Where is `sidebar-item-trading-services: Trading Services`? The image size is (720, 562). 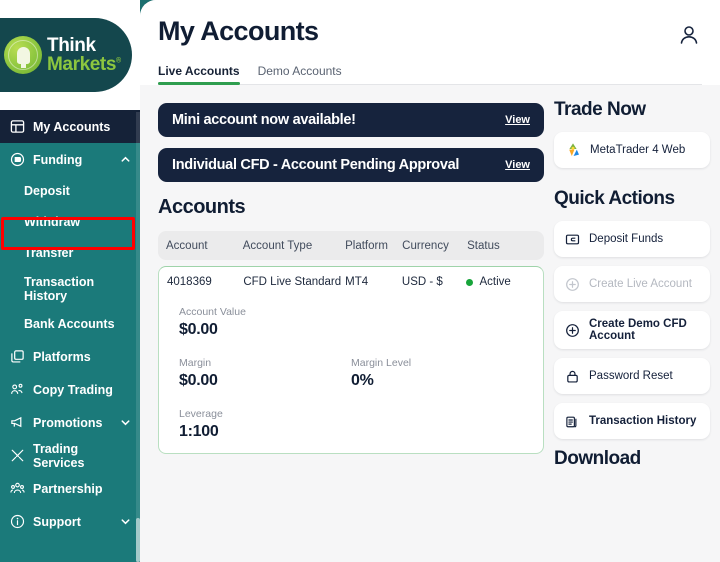
sidebar-item-trading-services: Trading Services is located at coordinates (70, 455).